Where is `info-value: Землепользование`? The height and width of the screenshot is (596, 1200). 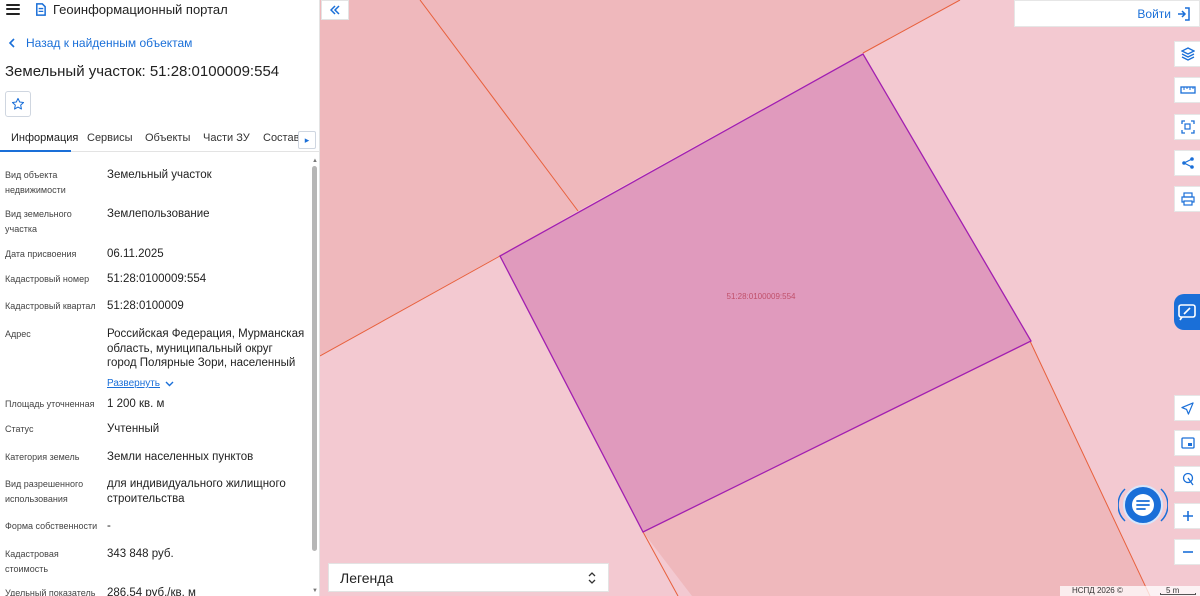
info-value: Землепользование is located at coordinates (158, 214).